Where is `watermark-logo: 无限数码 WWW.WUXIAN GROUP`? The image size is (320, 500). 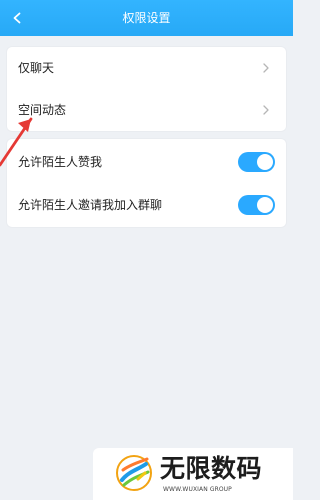 watermark-logo: 无限数码 WWW.WUXIAN GROUP is located at coordinates (193, 474).